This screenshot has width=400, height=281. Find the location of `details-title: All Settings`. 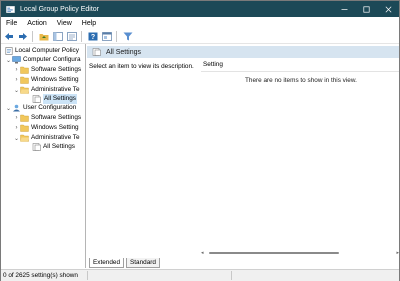

details-title: All Settings is located at coordinates (124, 52).